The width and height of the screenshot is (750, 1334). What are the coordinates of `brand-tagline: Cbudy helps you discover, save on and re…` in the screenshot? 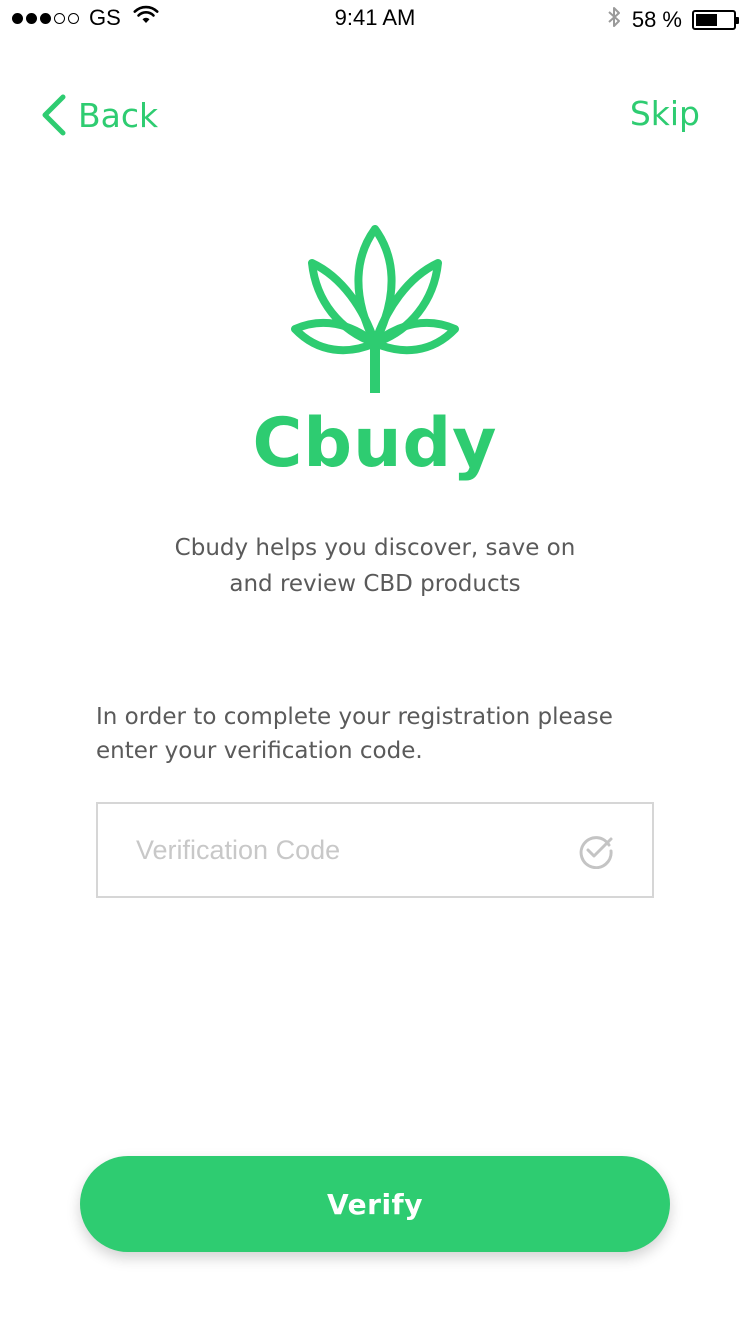 It's located at (375, 566).